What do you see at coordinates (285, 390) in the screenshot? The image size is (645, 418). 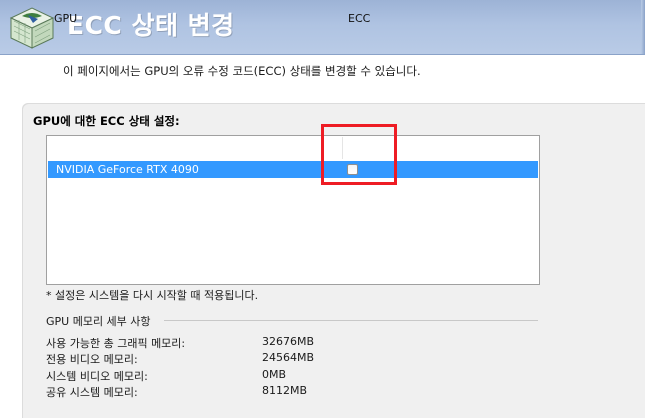 I see `shared-memory-value: 8112MB` at bounding box center [285, 390].